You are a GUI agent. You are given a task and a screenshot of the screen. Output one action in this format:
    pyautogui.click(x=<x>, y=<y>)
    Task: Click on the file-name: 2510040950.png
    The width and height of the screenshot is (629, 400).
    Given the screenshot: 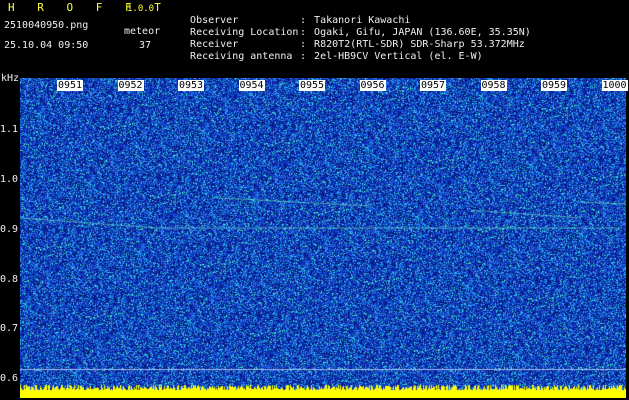 What is the action you would take?
    pyautogui.click(x=46, y=25)
    